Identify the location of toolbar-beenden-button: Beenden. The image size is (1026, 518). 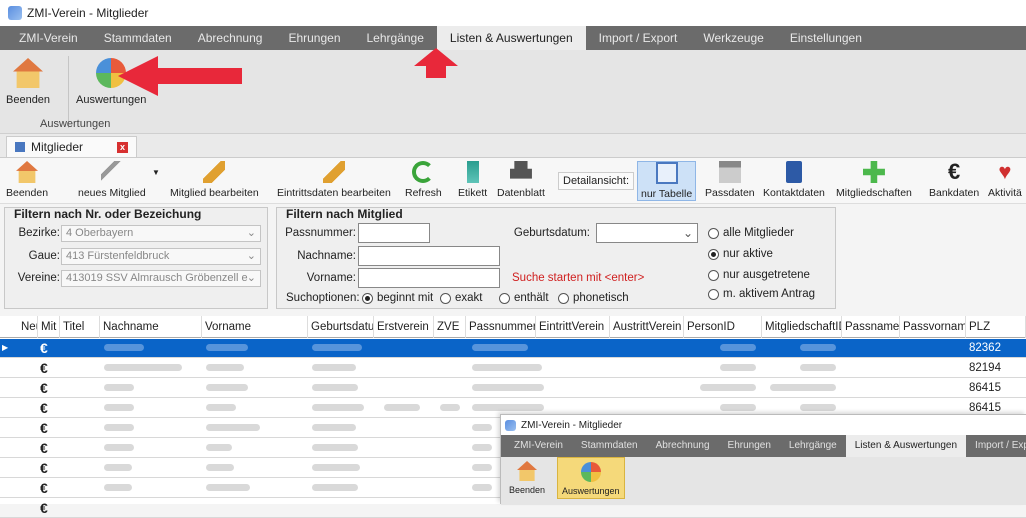
(27, 180).